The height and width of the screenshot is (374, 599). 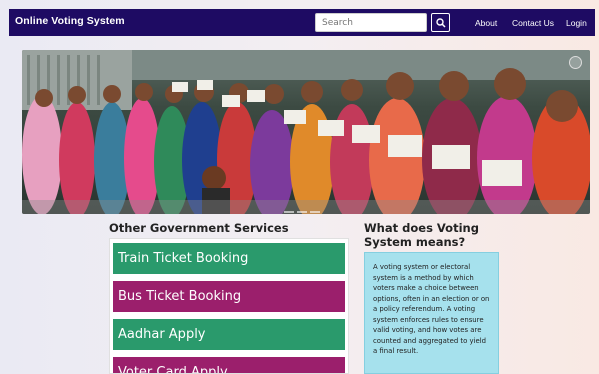 I want to click on search-icon, so click(x=440, y=22).